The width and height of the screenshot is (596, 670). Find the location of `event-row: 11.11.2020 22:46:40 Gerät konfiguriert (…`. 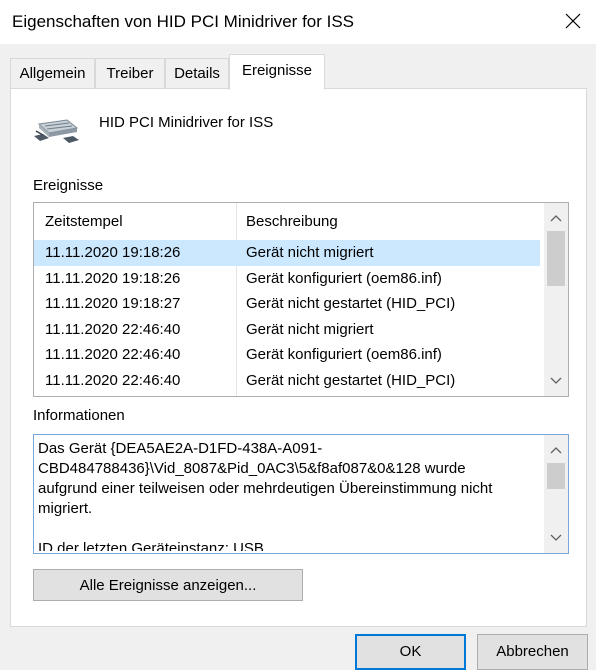

event-row: 11.11.2020 22:46:40 Gerät konfiguriert (… is located at coordinates (287, 355).